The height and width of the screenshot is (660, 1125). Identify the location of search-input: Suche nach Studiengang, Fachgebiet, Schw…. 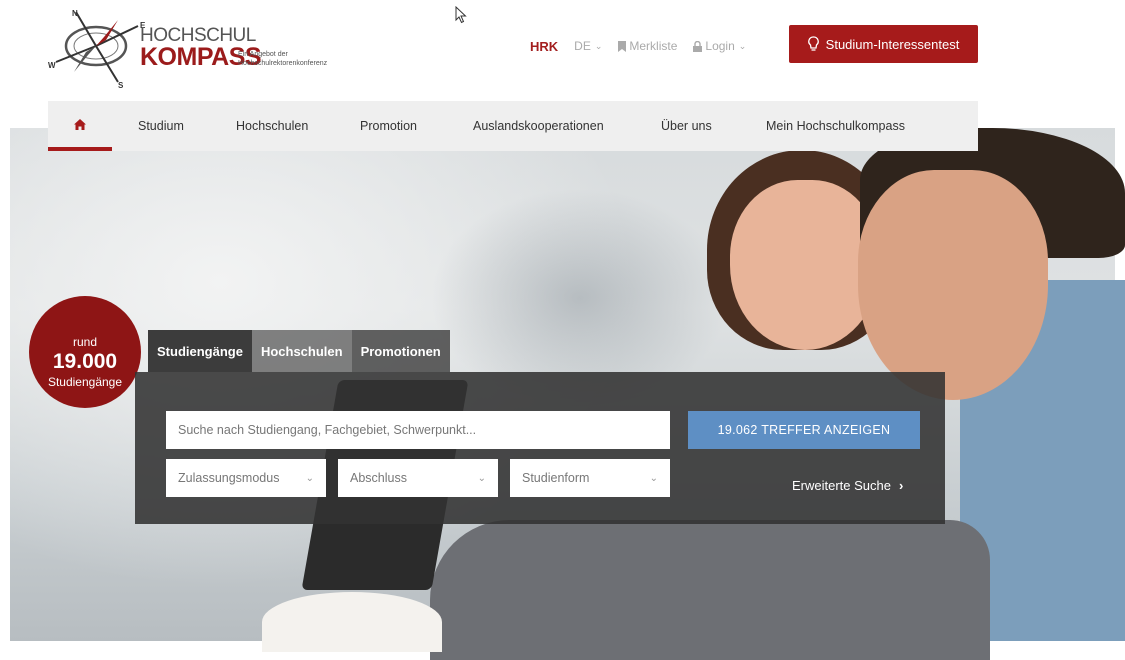
(418, 430).